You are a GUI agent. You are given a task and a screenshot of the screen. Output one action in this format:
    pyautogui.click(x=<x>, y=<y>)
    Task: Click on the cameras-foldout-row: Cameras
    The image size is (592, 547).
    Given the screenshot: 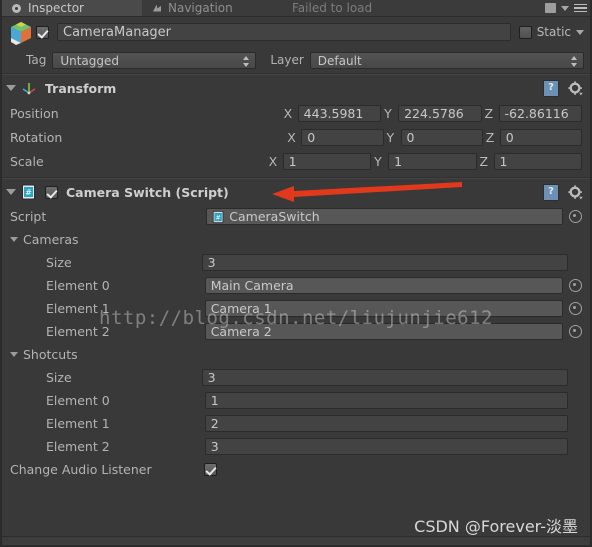 What is the action you would take?
    pyautogui.click(x=296, y=239)
    